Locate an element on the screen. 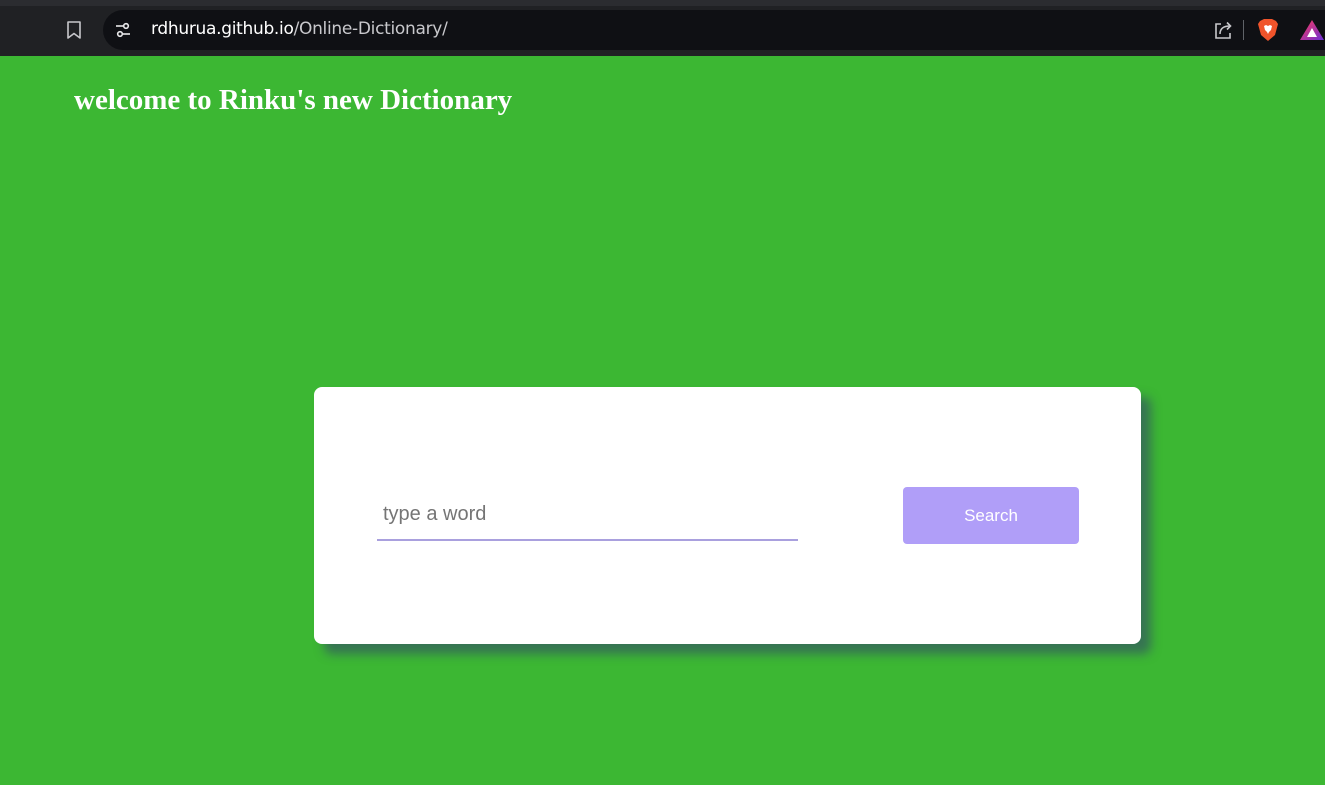 Image resolution: width=1325 pixels, height=785 pixels. page-title: welcome to Rinku's new Dictionary is located at coordinates (293, 100).